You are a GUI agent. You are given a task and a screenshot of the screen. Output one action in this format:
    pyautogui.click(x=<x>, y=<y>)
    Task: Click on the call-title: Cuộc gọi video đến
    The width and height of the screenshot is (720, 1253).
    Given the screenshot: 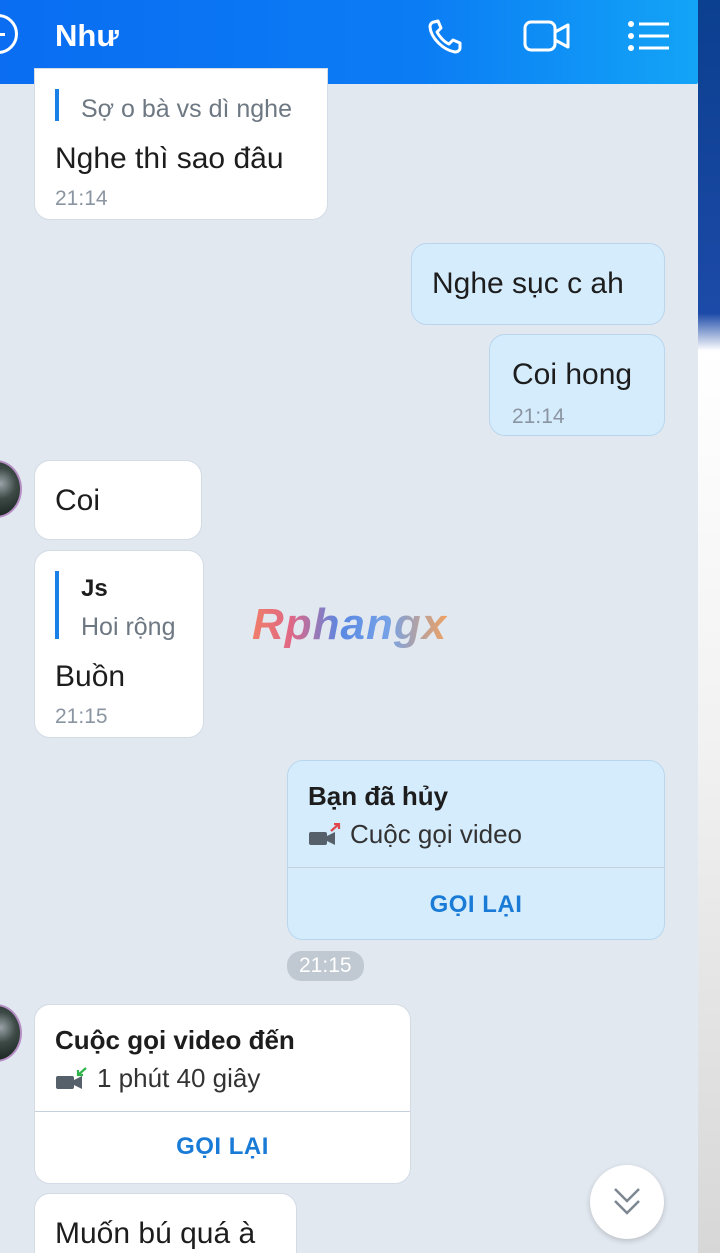 What is the action you would take?
    pyautogui.click(x=175, y=1040)
    